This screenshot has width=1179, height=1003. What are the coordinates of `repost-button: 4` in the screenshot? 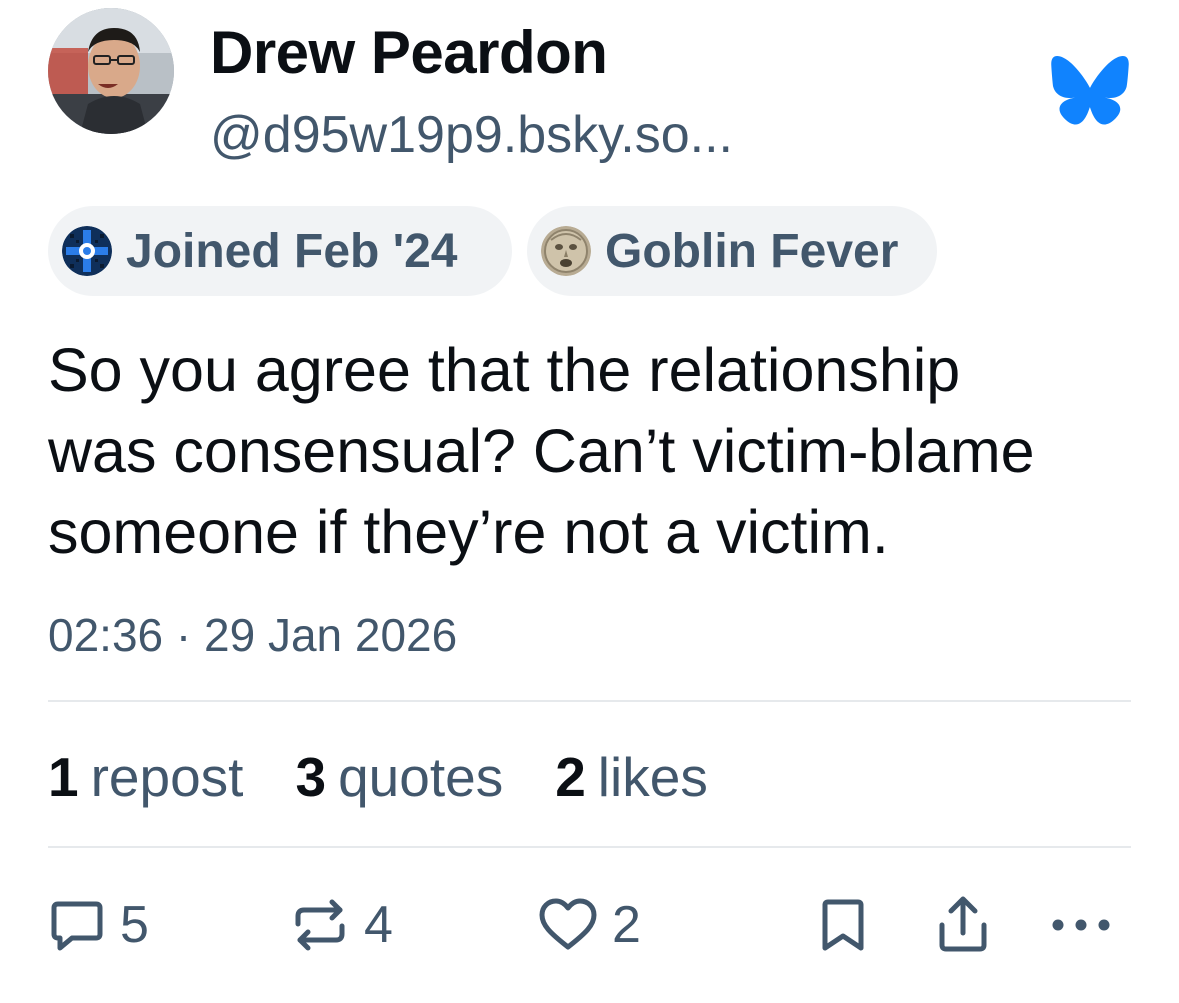 It's located at (341, 925).